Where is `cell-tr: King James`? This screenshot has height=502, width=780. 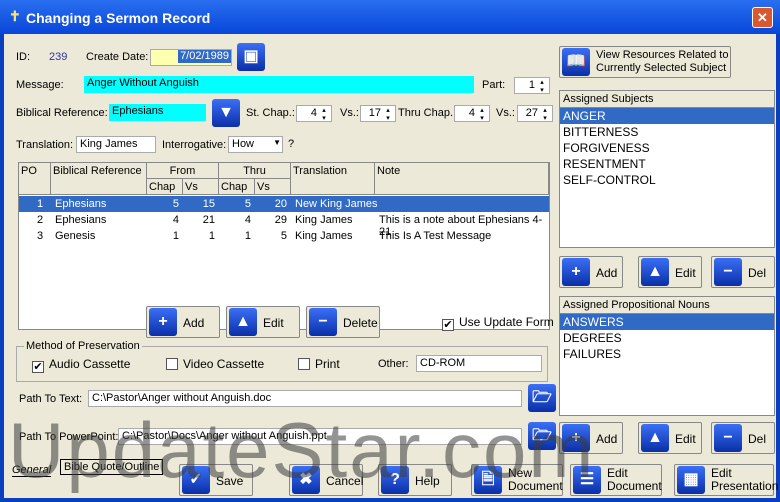
cell-tr: King James is located at coordinates (324, 220).